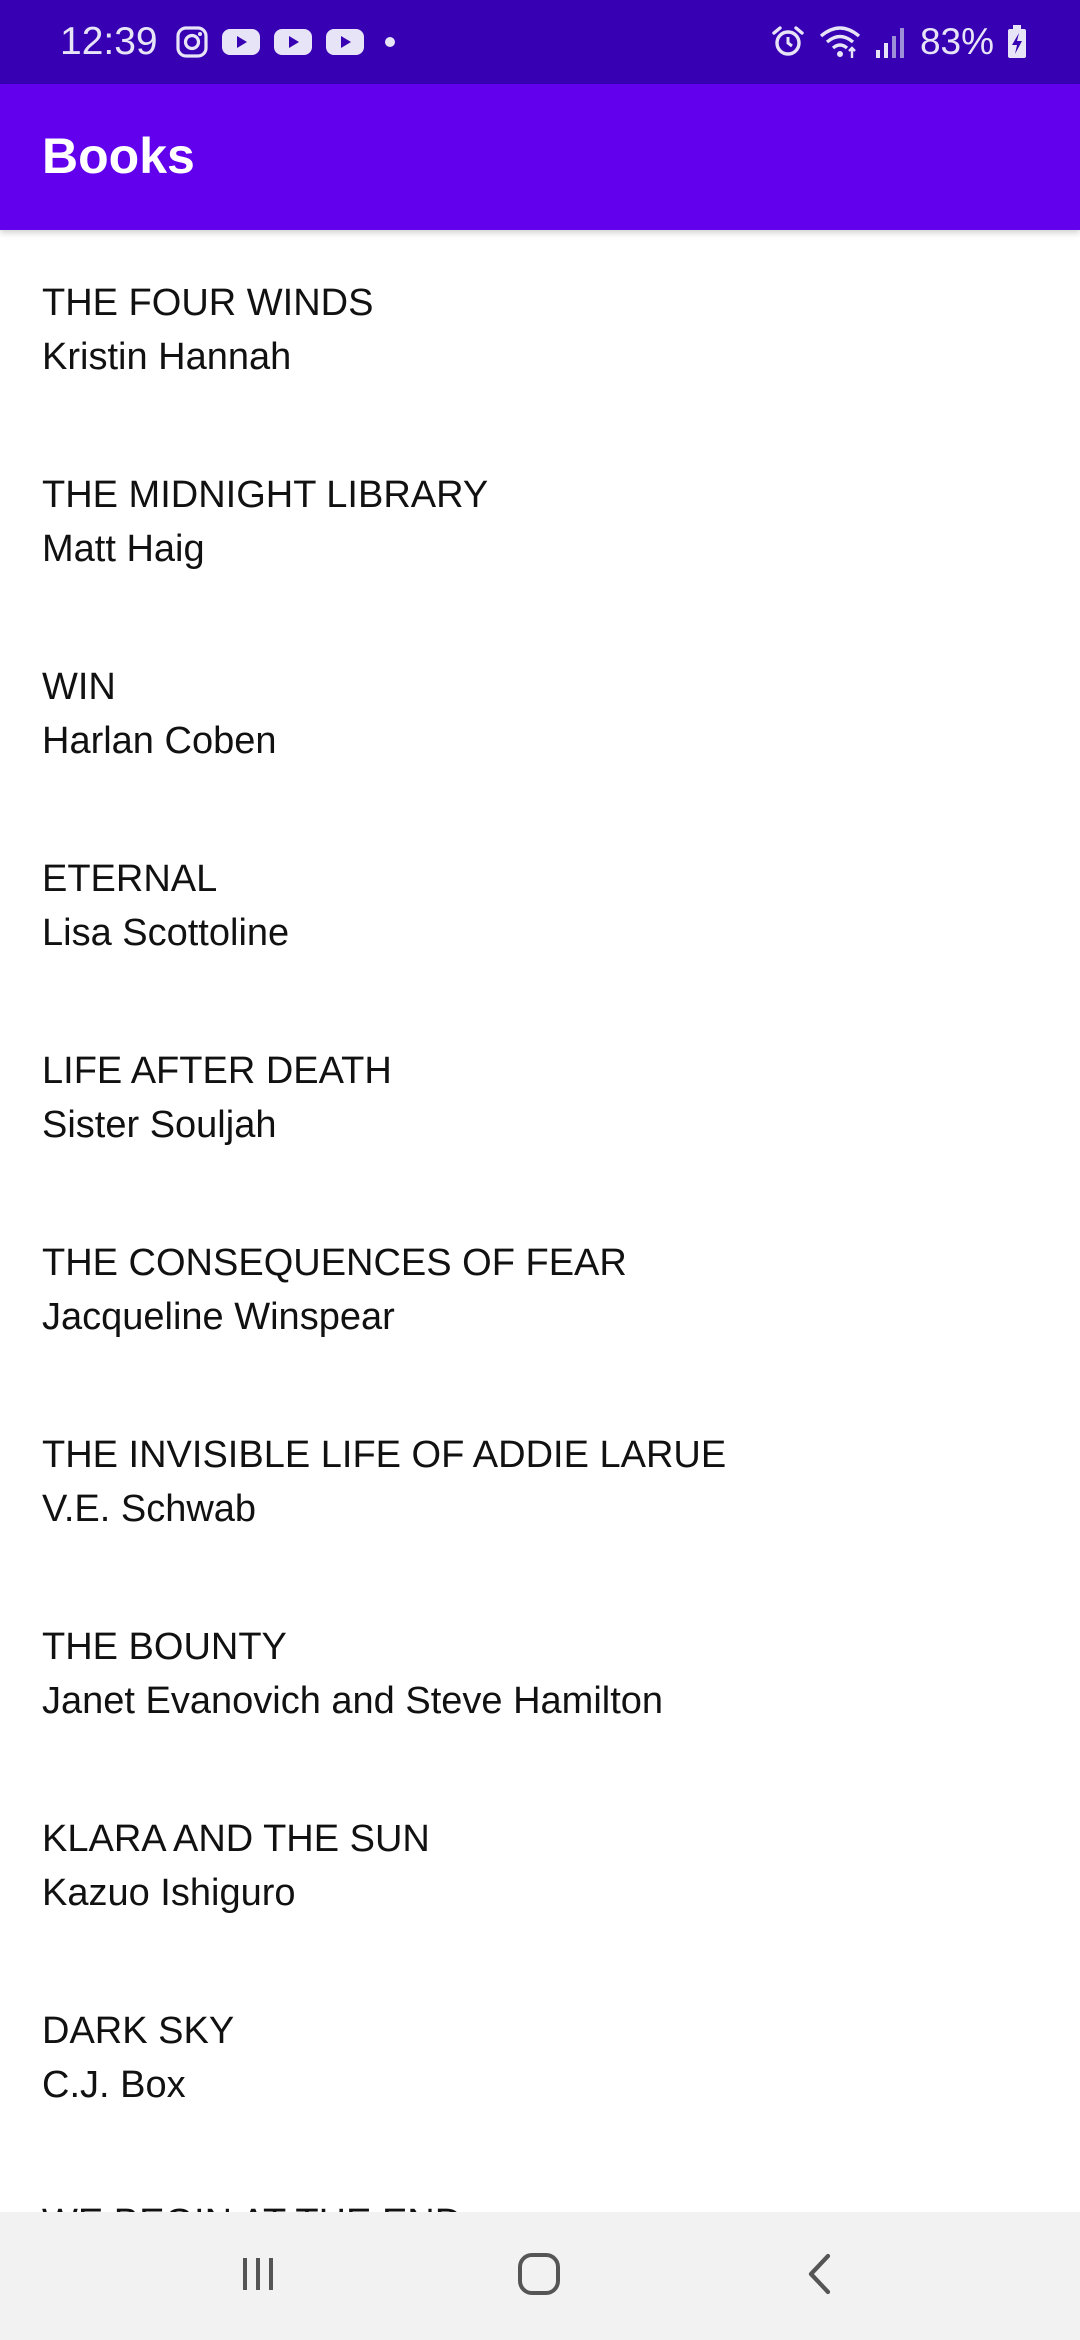 This screenshot has height=2340, width=1080. Describe the element at coordinates (1017, 42) in the screenshot. I see `battery-charging-icon` at that location.